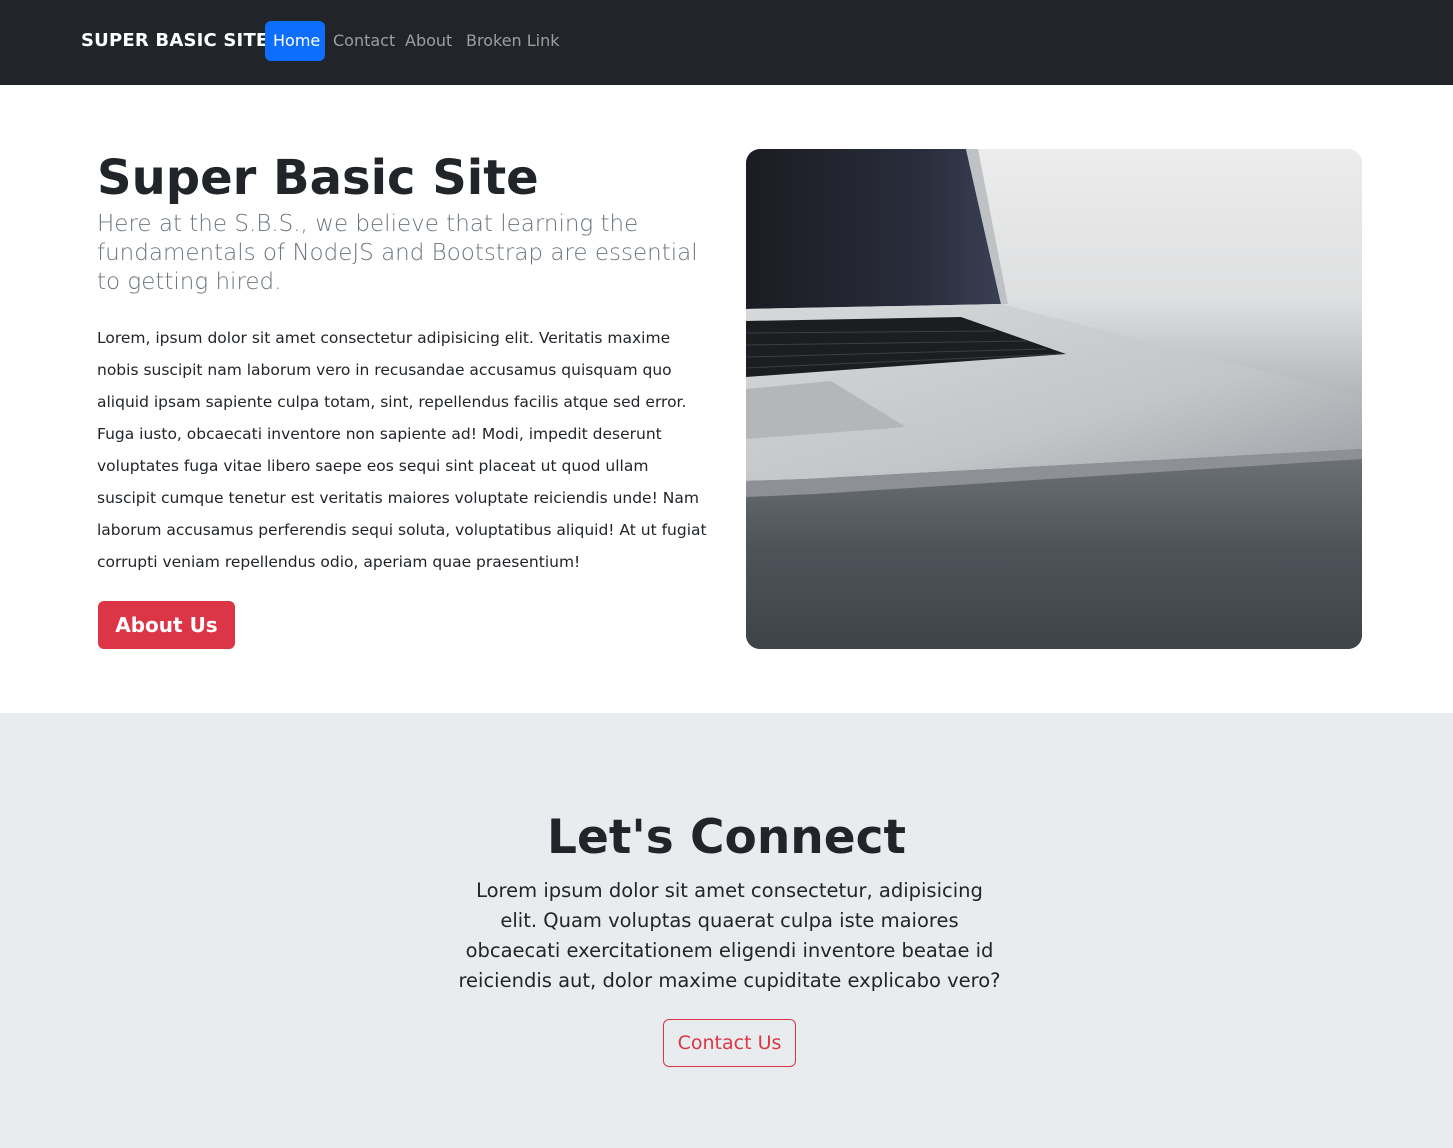  I want to click on nav-item-home: Home, so click(295, 41).